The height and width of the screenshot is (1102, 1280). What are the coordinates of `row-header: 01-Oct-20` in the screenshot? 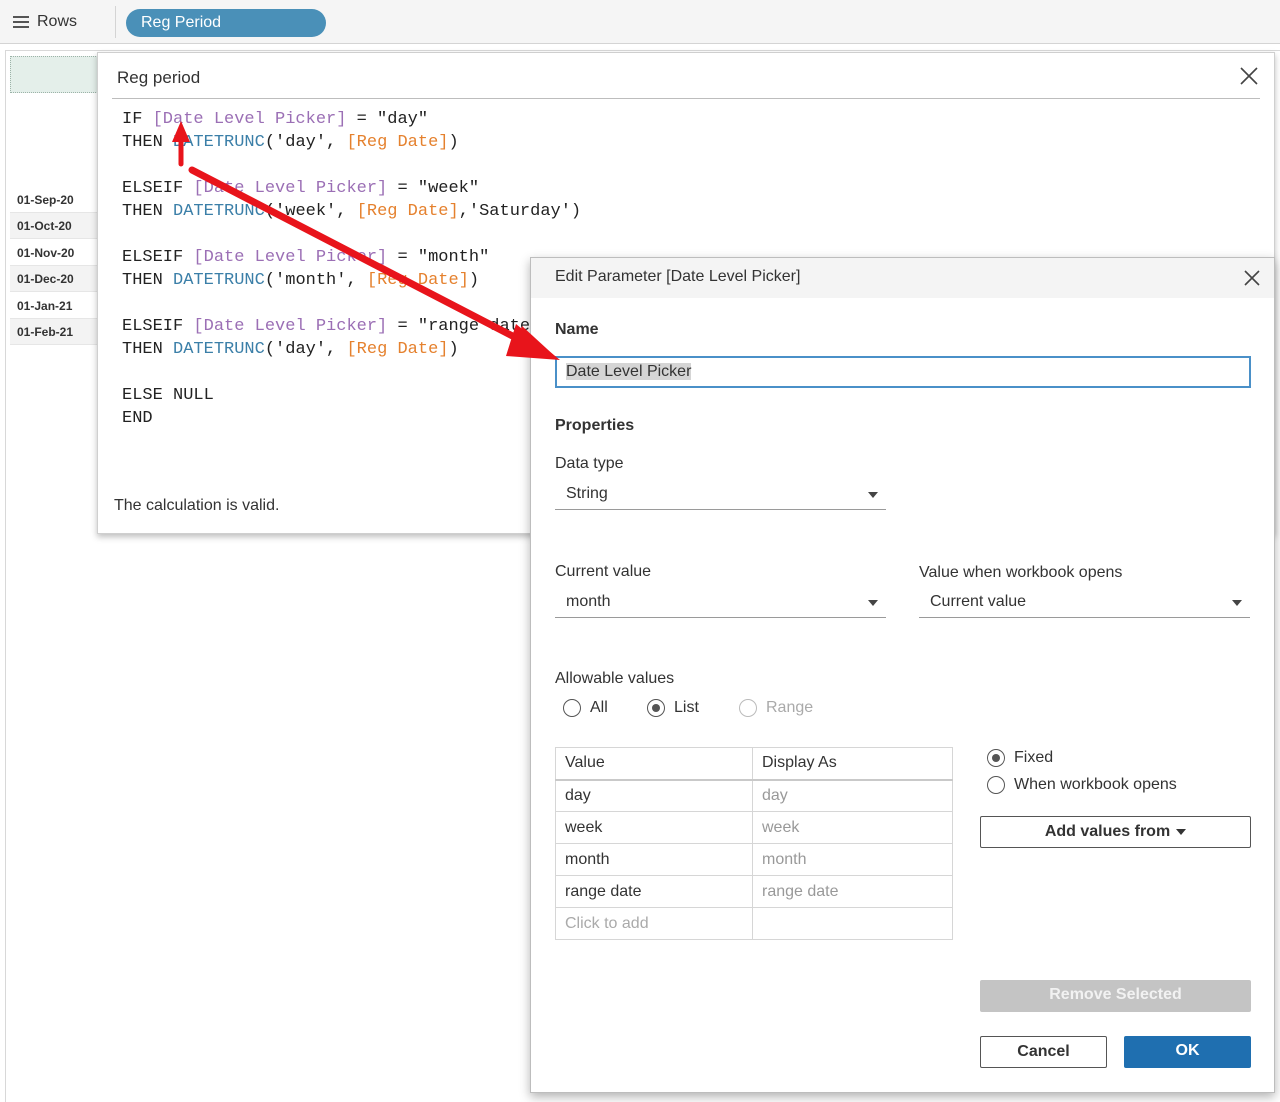 It's located at (54, 226).